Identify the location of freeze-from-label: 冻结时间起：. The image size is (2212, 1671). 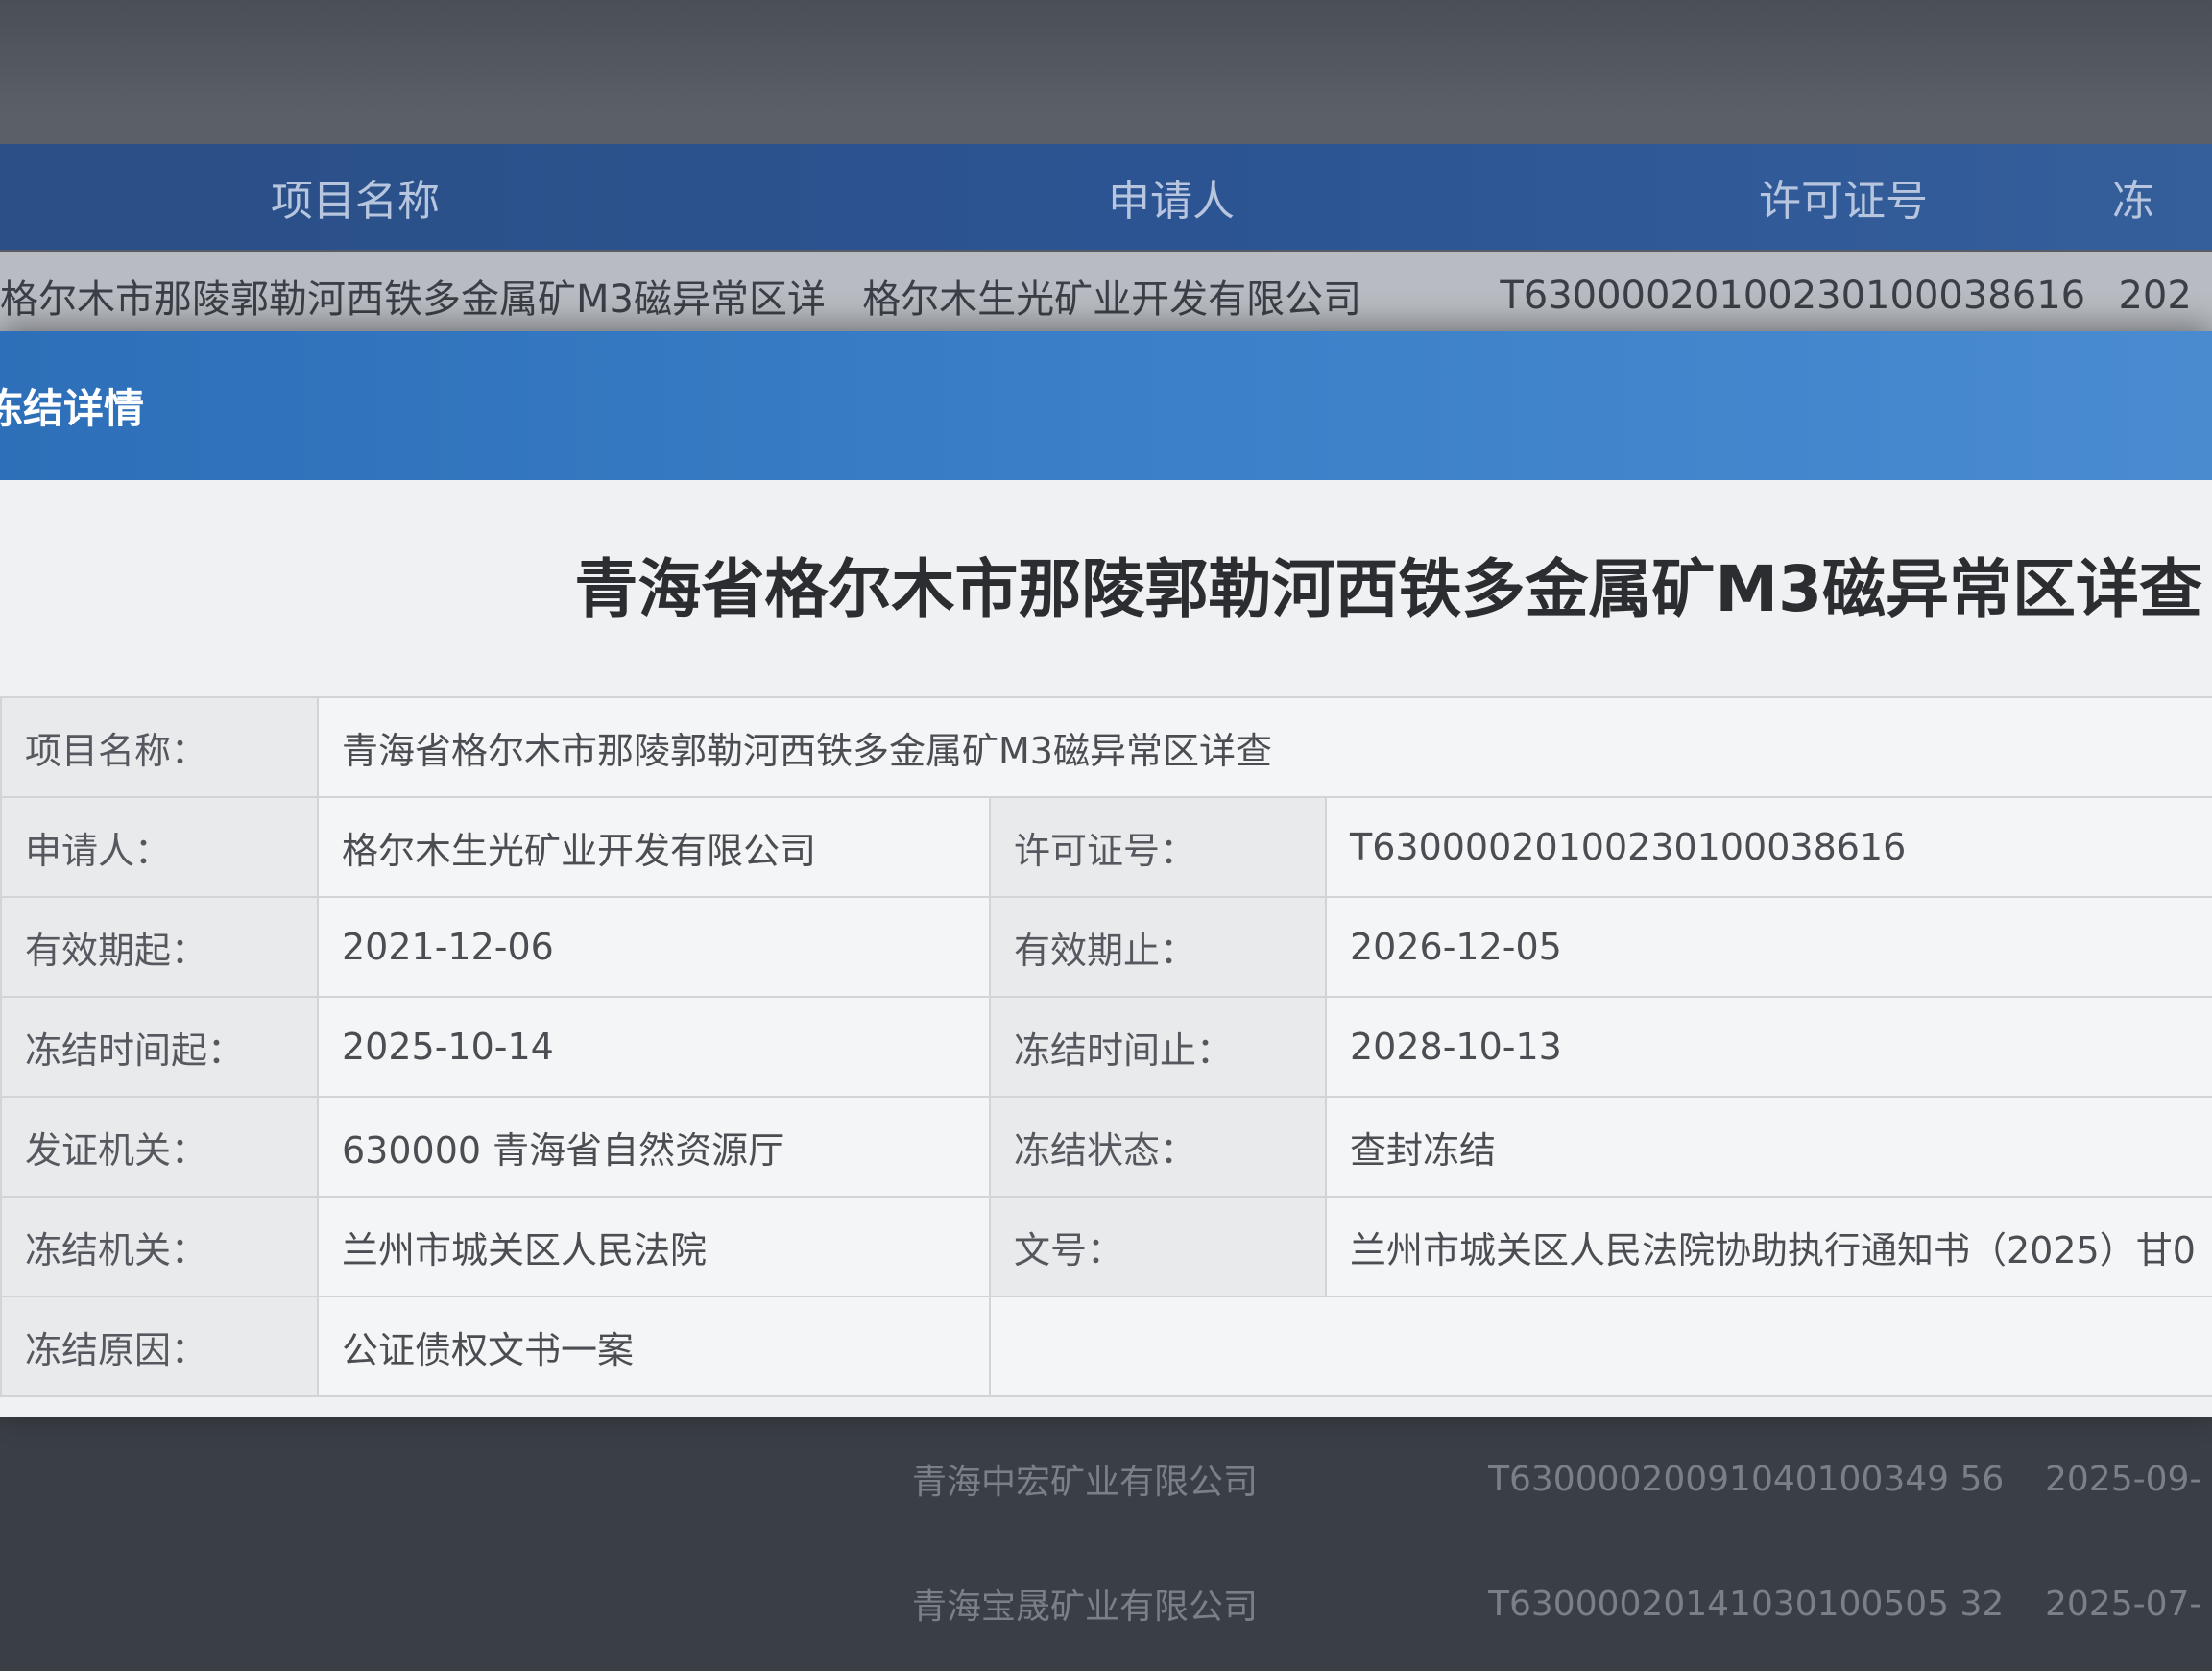
(159, 1047).